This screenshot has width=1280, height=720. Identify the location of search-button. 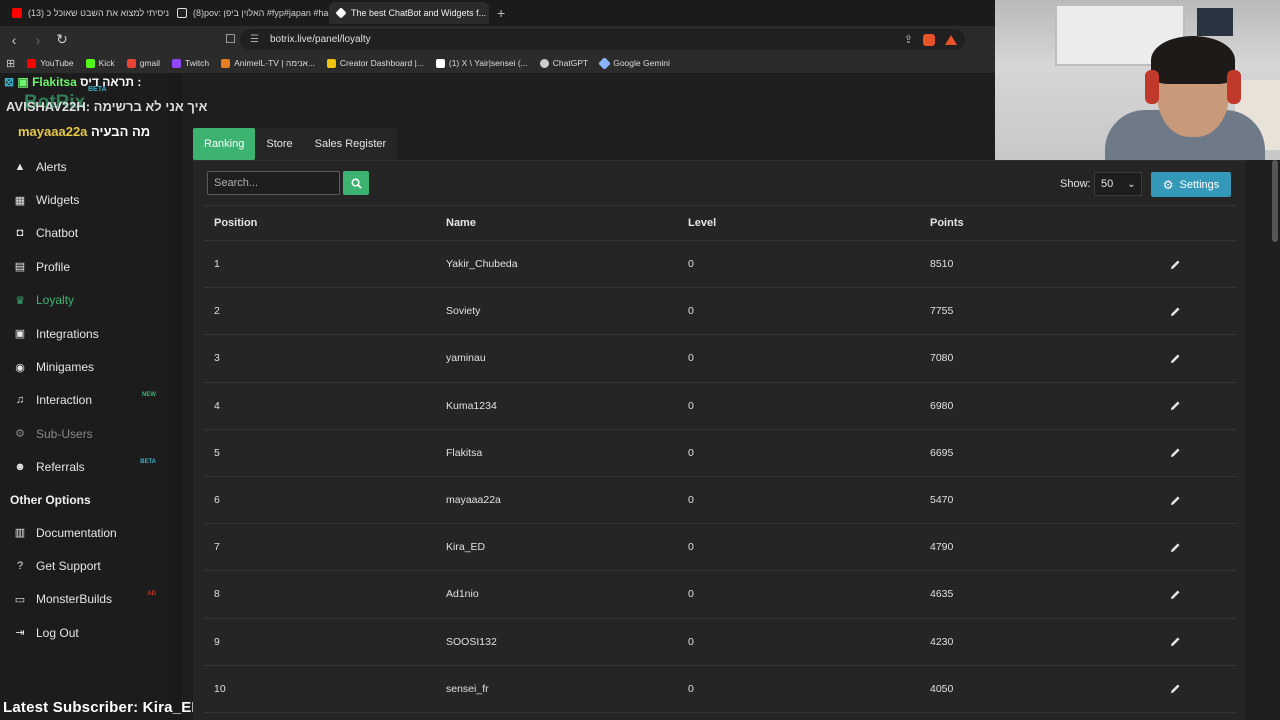
(356, 183).